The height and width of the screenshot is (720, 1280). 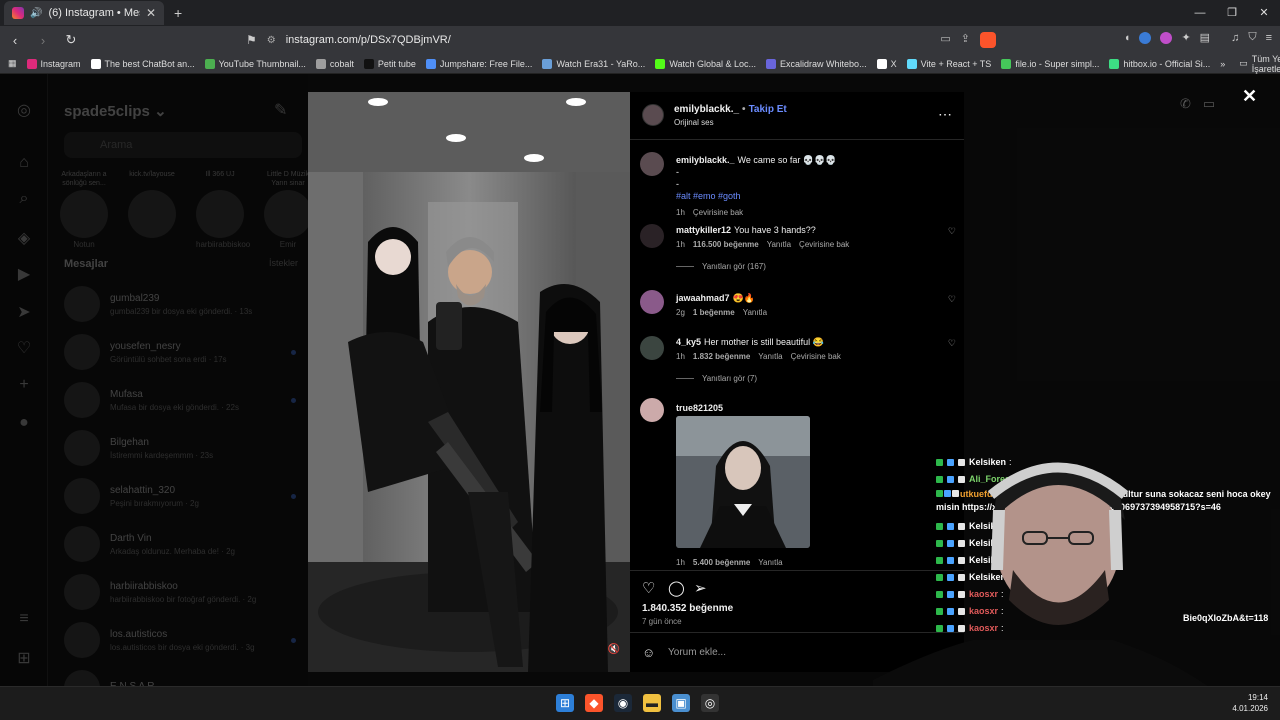 I want to click on bookmark-item: Instagram, so click(x=53, y=63).